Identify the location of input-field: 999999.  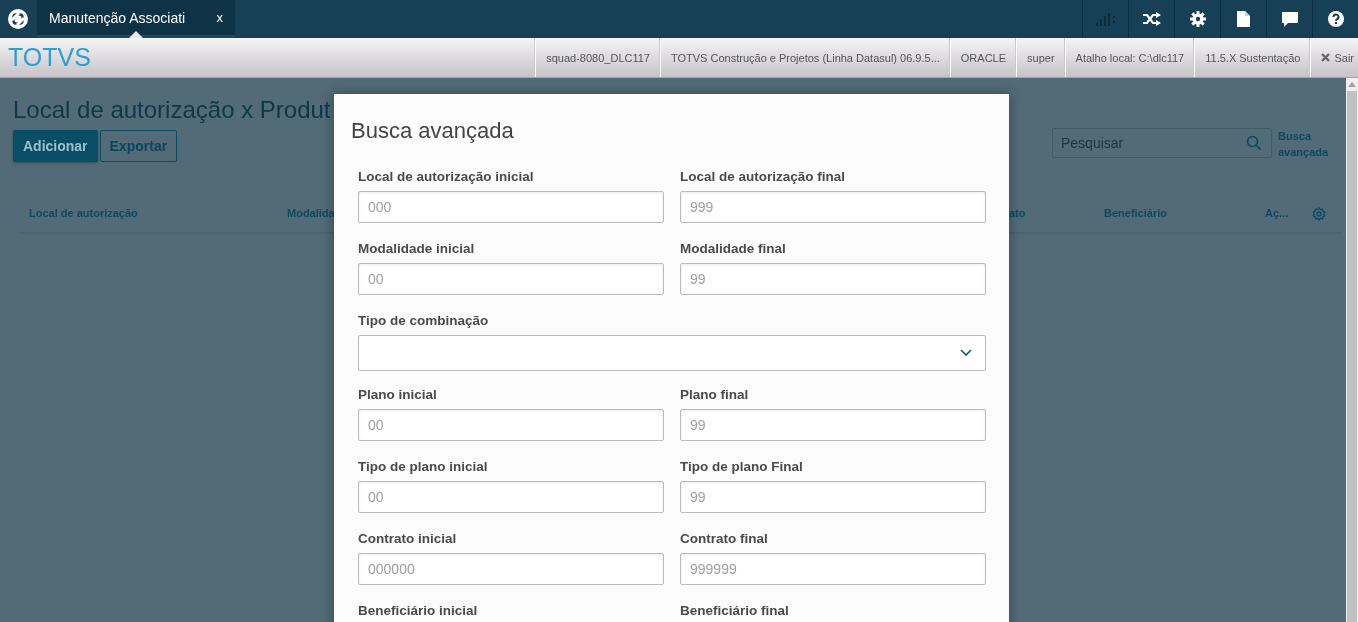
(833, 569).